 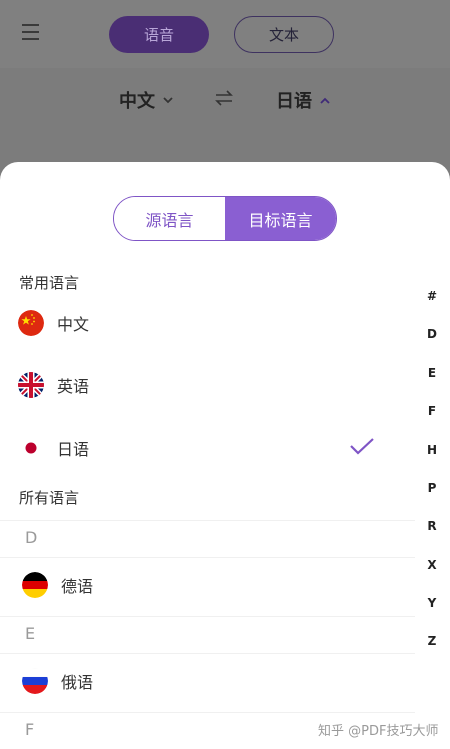 I want to click on group-letter-f: F, so click(x=30, y=729).